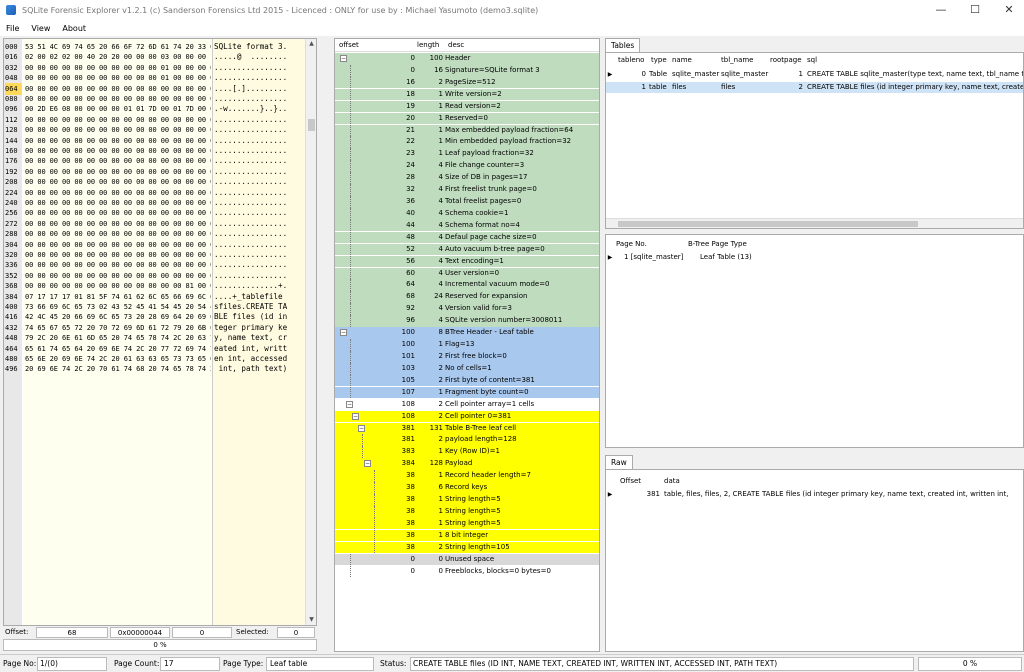  I want to click on tree-node: 107 1 Fragment byte count=0, so click(467, 392).